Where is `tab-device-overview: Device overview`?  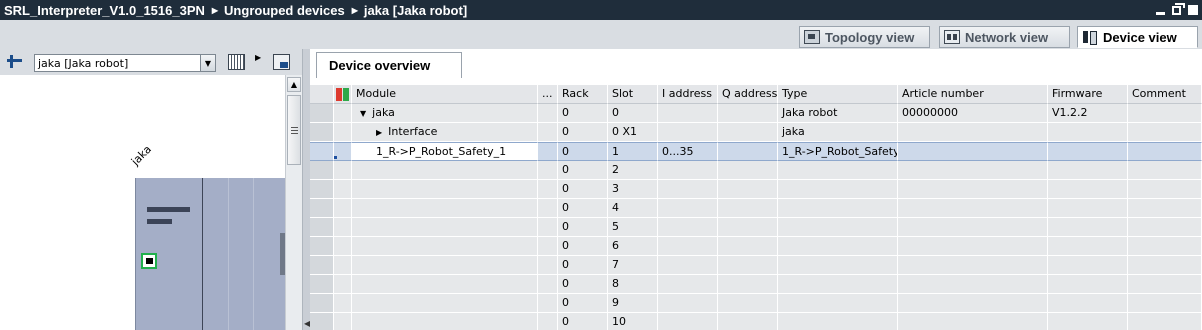 tab-device-overview: Device overview is located at coordinates (389, 65).